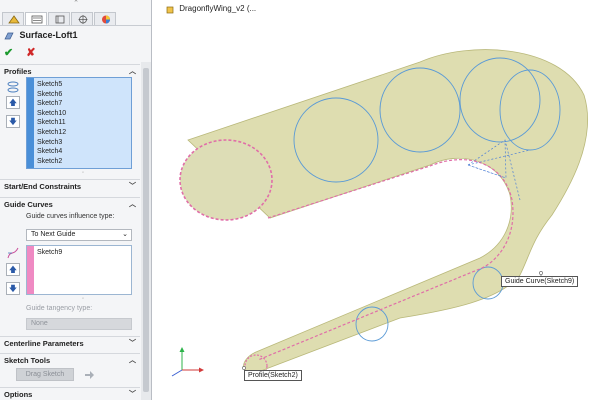  I want to click on profiles-section-header: Profiles ︿, so click(70, 70).